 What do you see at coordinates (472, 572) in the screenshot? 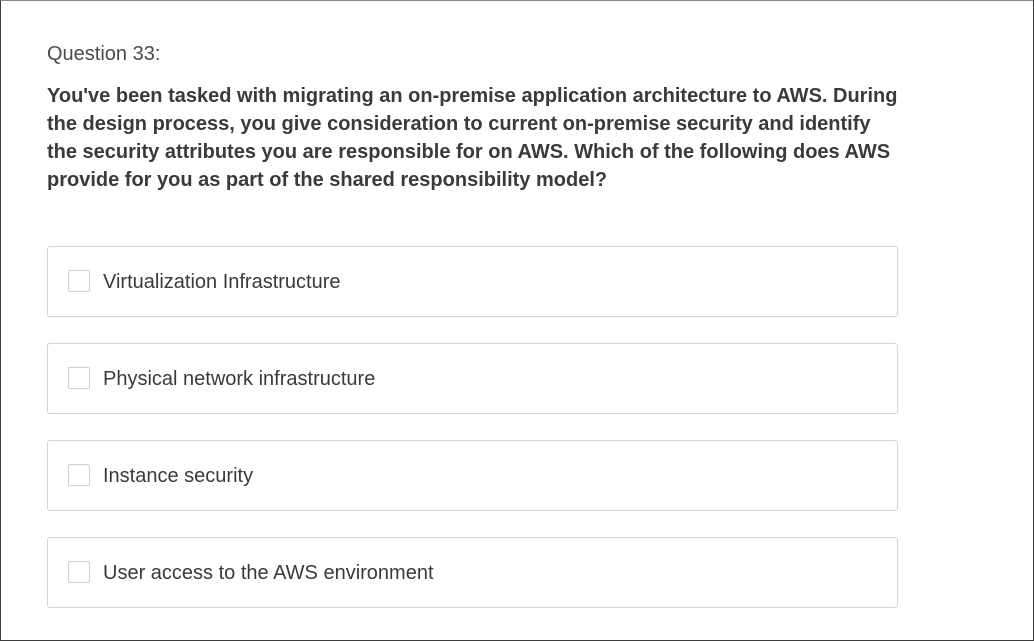
I see `answer-option: User access to the AWS environment` at bounding box center [472, 572].